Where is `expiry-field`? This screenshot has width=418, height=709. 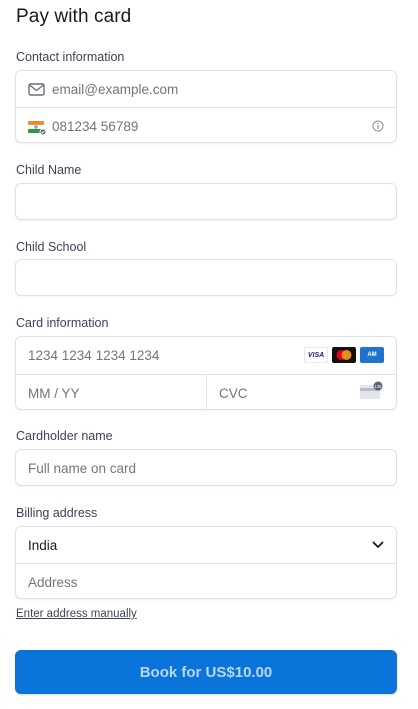 expiry-field is located at coordinates (111, 392).